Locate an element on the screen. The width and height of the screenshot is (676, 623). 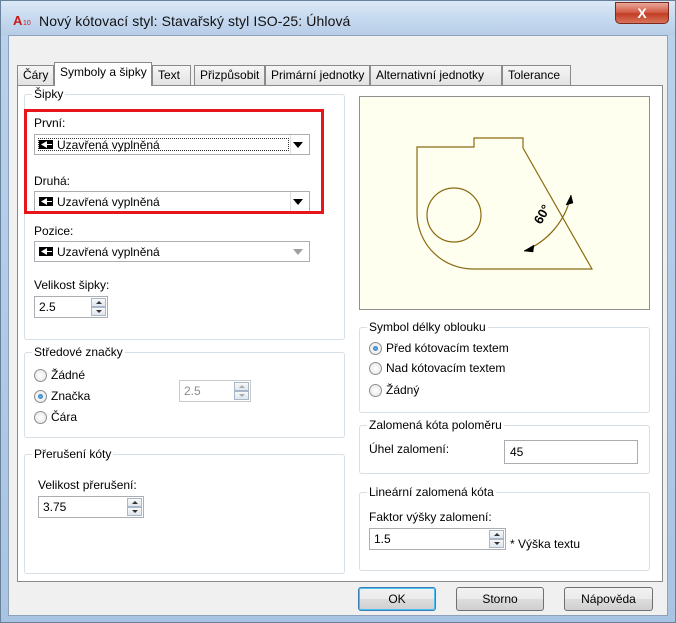
cancel-button: Storno is located at coordinates (500, 599).